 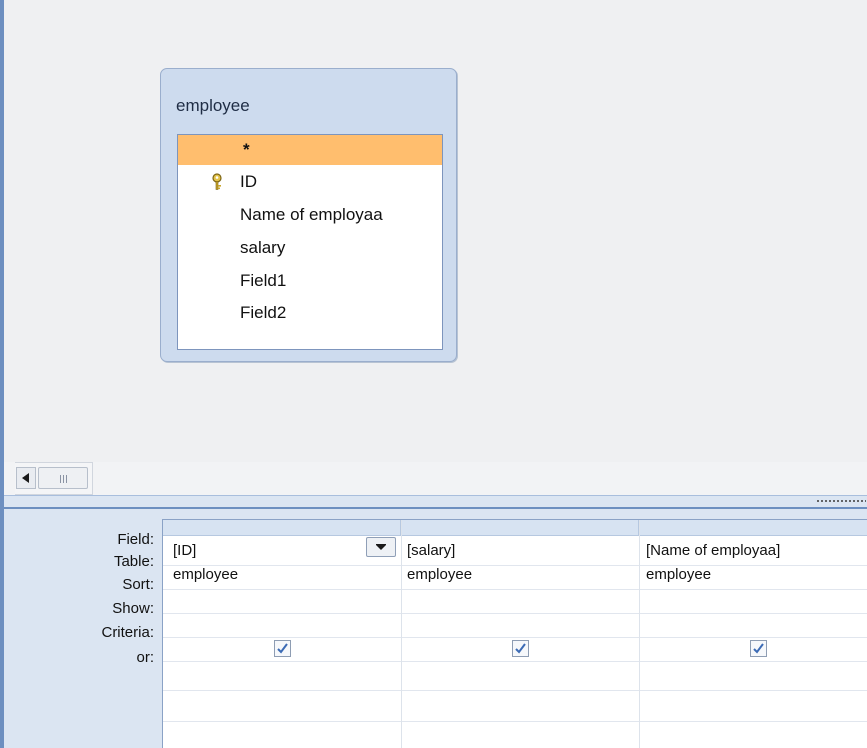 I want to click on scroll-left-button, so click(x=26, y=478).